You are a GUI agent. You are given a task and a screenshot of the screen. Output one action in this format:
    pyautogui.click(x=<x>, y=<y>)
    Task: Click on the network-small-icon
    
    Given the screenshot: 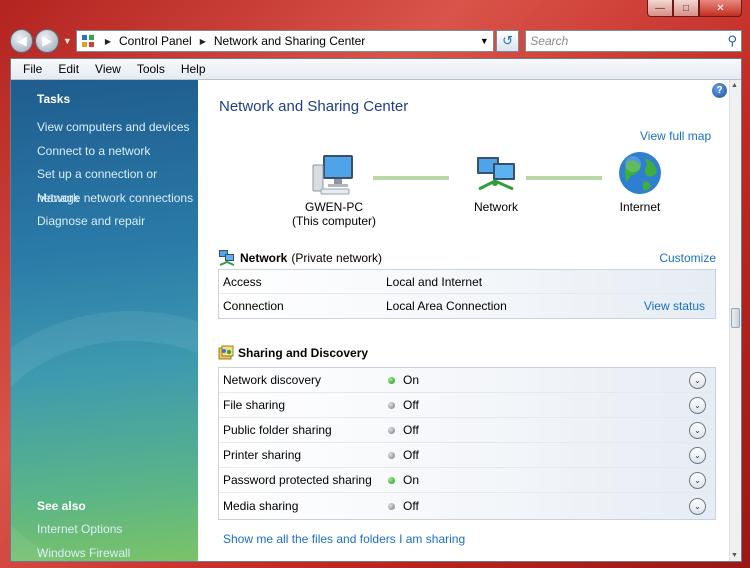 What is the action you would take?
    pyautogui.click(x=227, y=258)
    